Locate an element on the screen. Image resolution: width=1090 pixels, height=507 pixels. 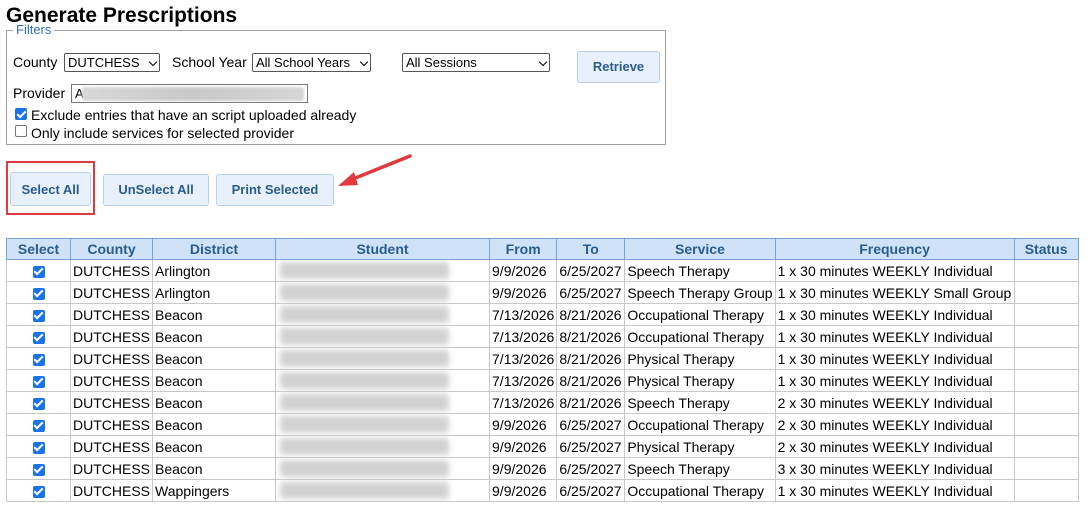
county-select: DUTCHESS is located at coordinates (112, 62).